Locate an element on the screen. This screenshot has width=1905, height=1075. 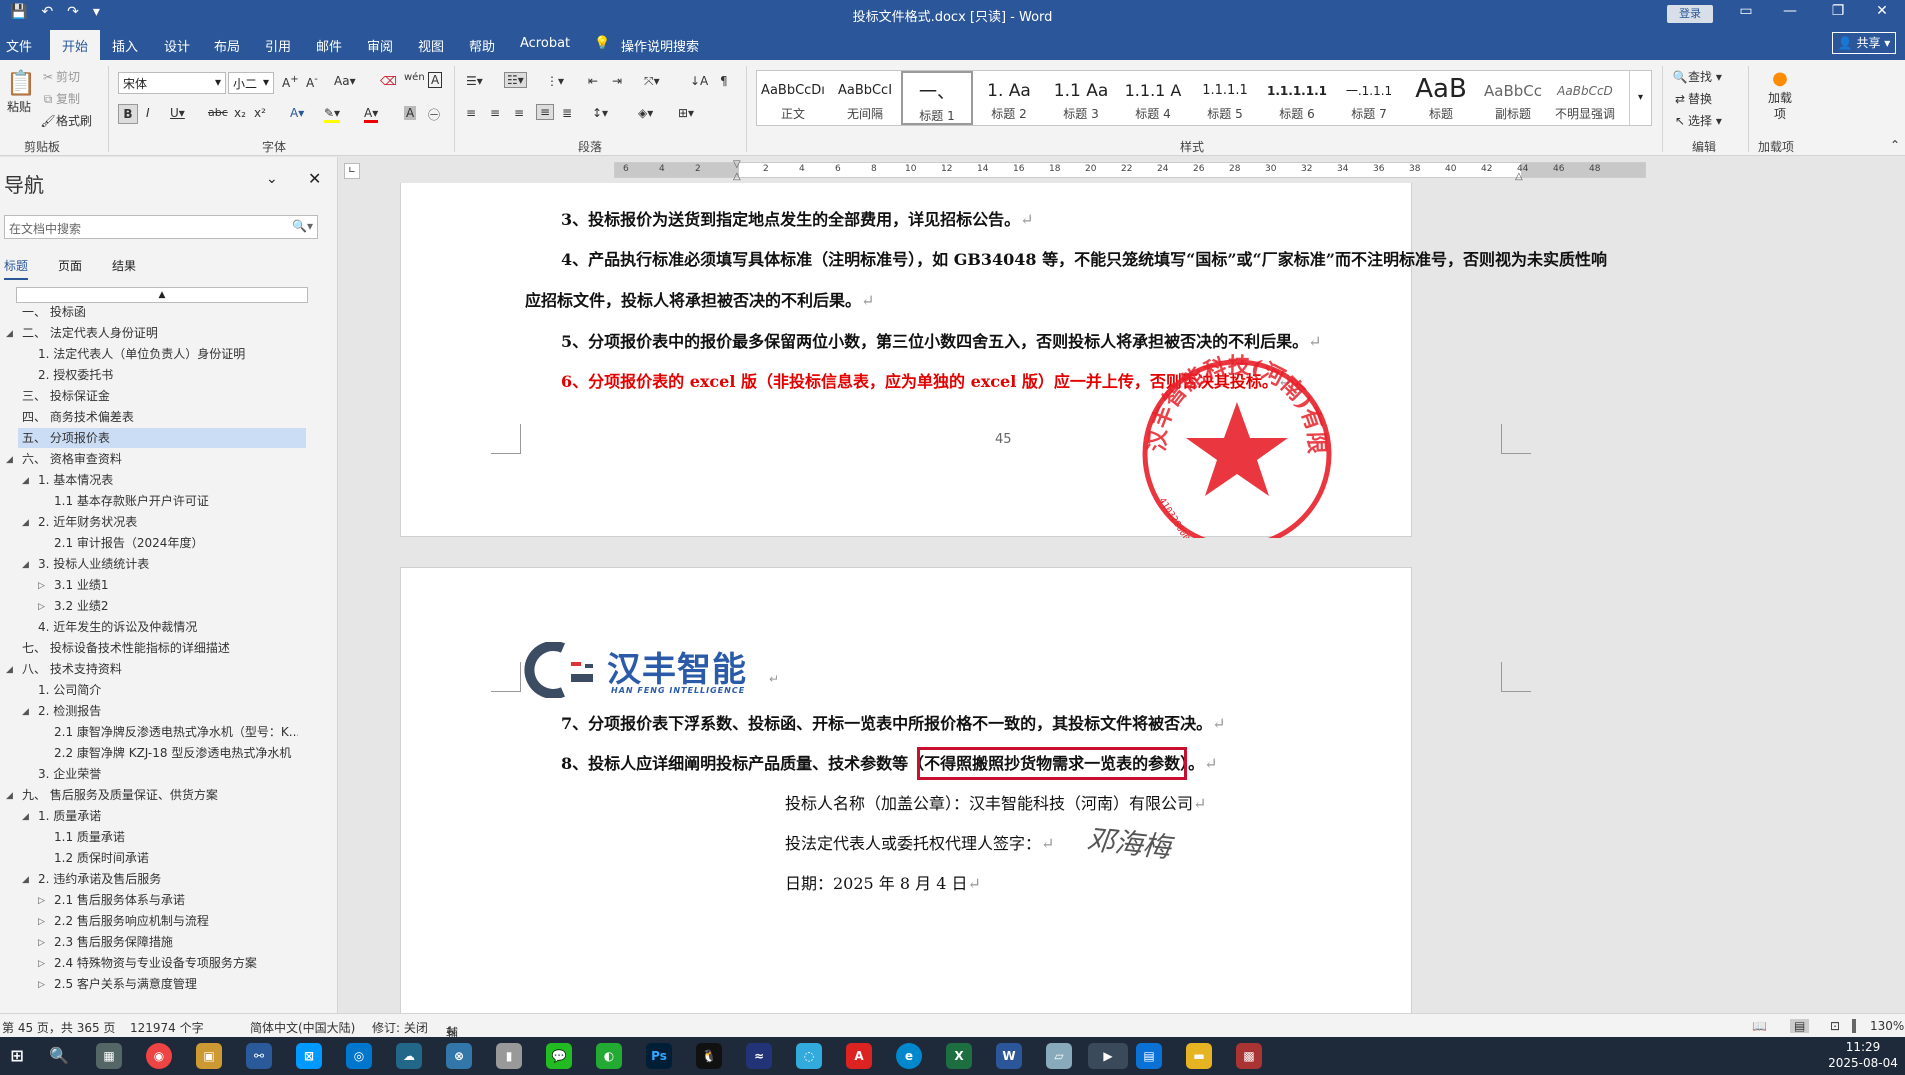
list-item: 七、 投标设备技术性能指标的详细描述 is located at coordinates (172, 648).